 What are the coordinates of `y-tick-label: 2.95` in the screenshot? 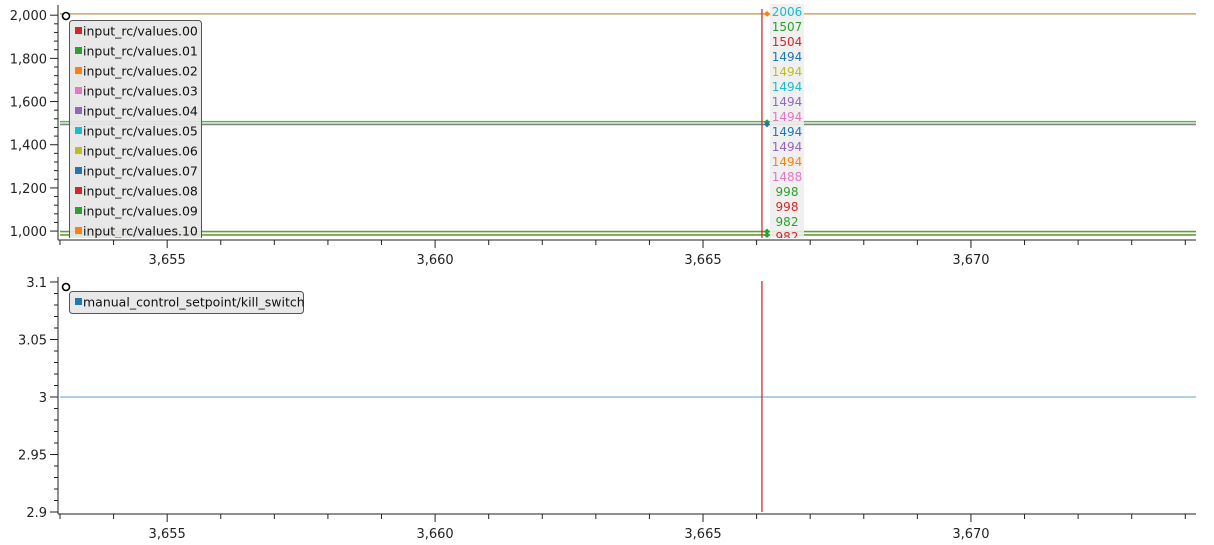 It's located at (32, 456).